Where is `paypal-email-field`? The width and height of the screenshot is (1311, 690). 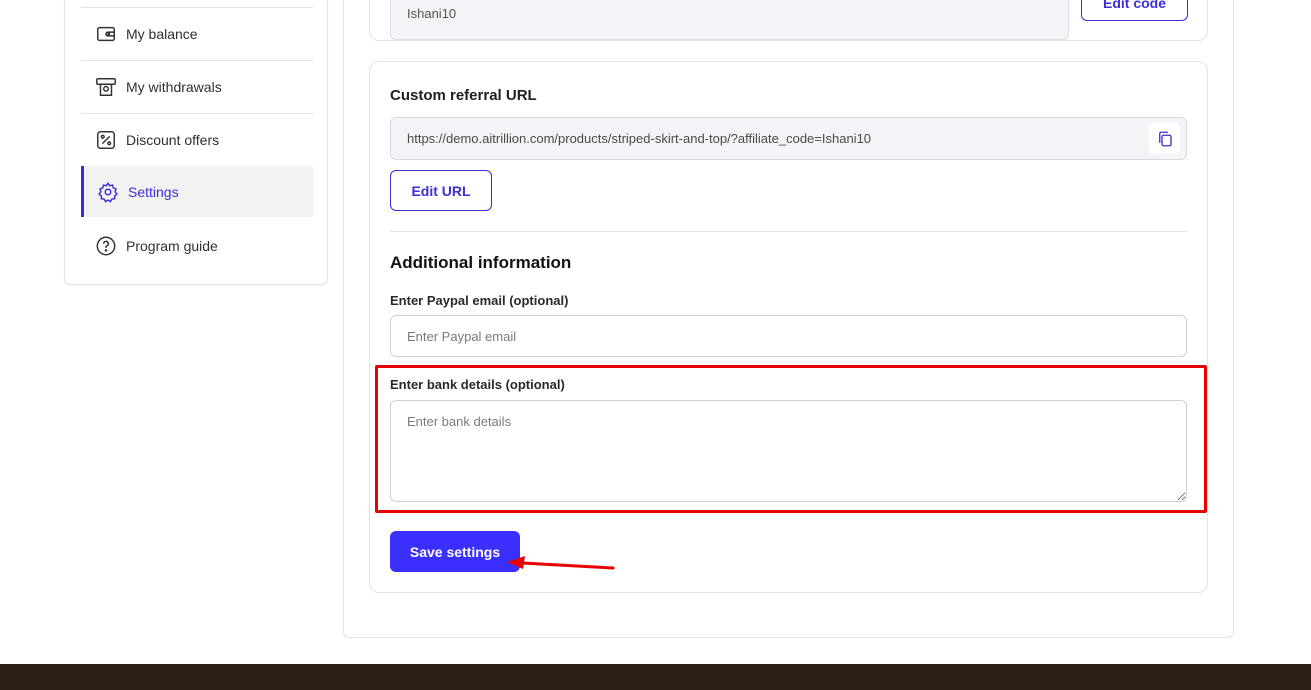
paypal-email-field is located at coordinates (788, 336).